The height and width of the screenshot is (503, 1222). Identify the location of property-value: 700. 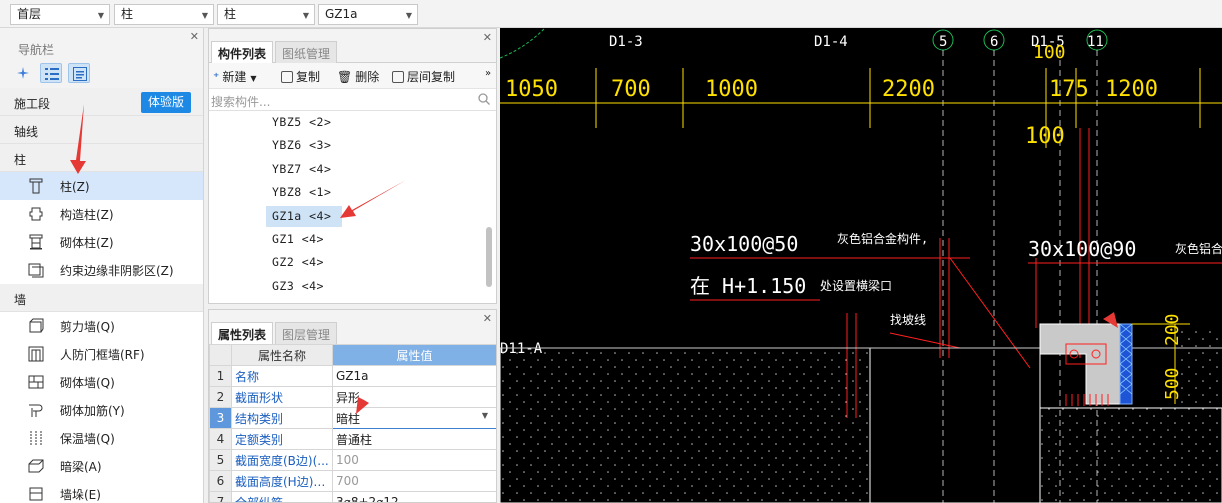
(414, 481).